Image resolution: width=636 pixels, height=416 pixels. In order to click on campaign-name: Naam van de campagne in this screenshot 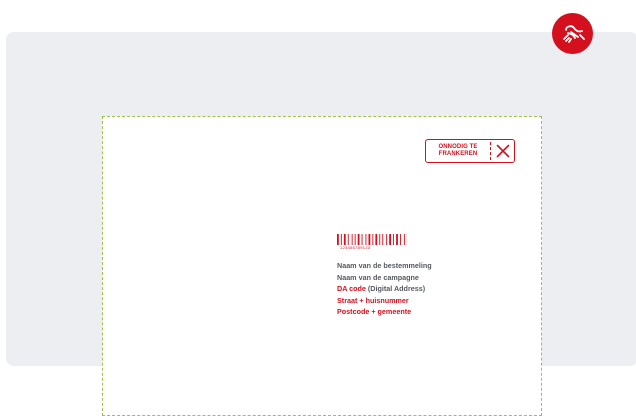, I will do `click(384, 278)`.